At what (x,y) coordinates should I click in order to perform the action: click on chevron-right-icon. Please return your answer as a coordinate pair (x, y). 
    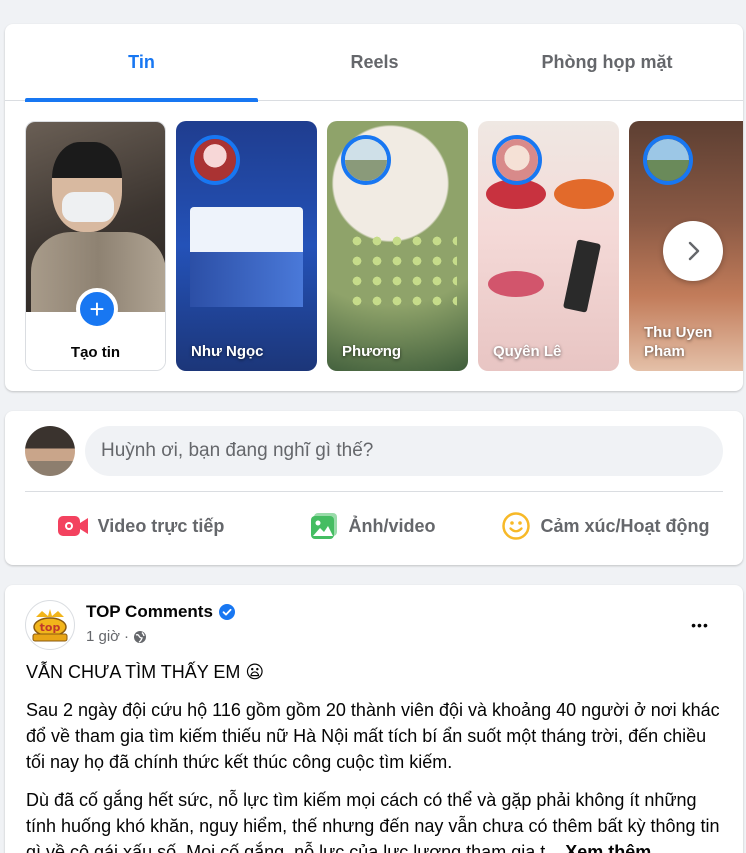
    Looking at the image, I should click on (694, 251).